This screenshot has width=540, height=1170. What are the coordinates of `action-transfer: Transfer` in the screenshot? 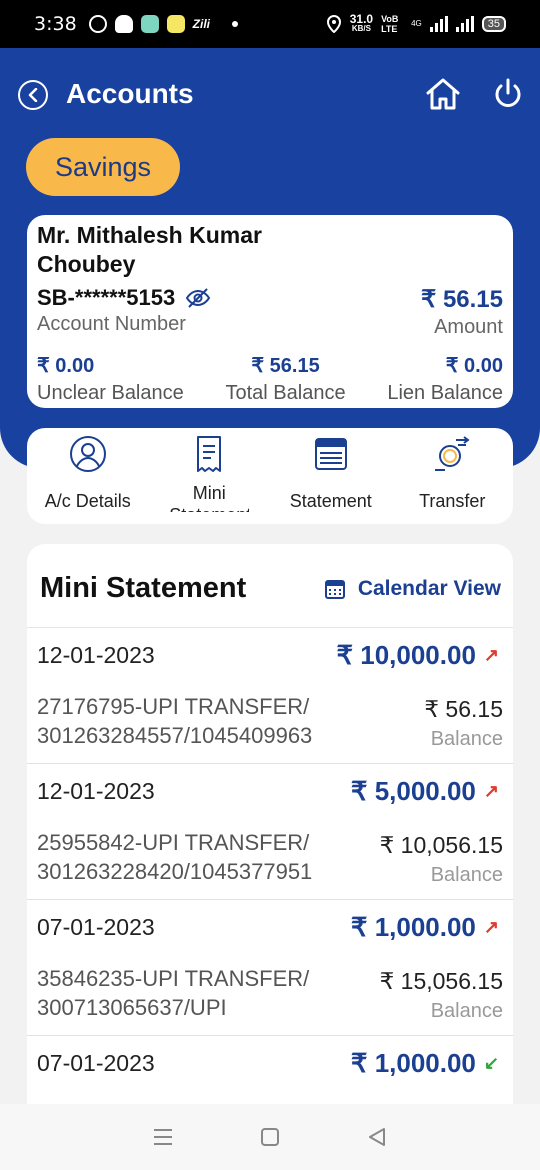 It's located at (453, 476).